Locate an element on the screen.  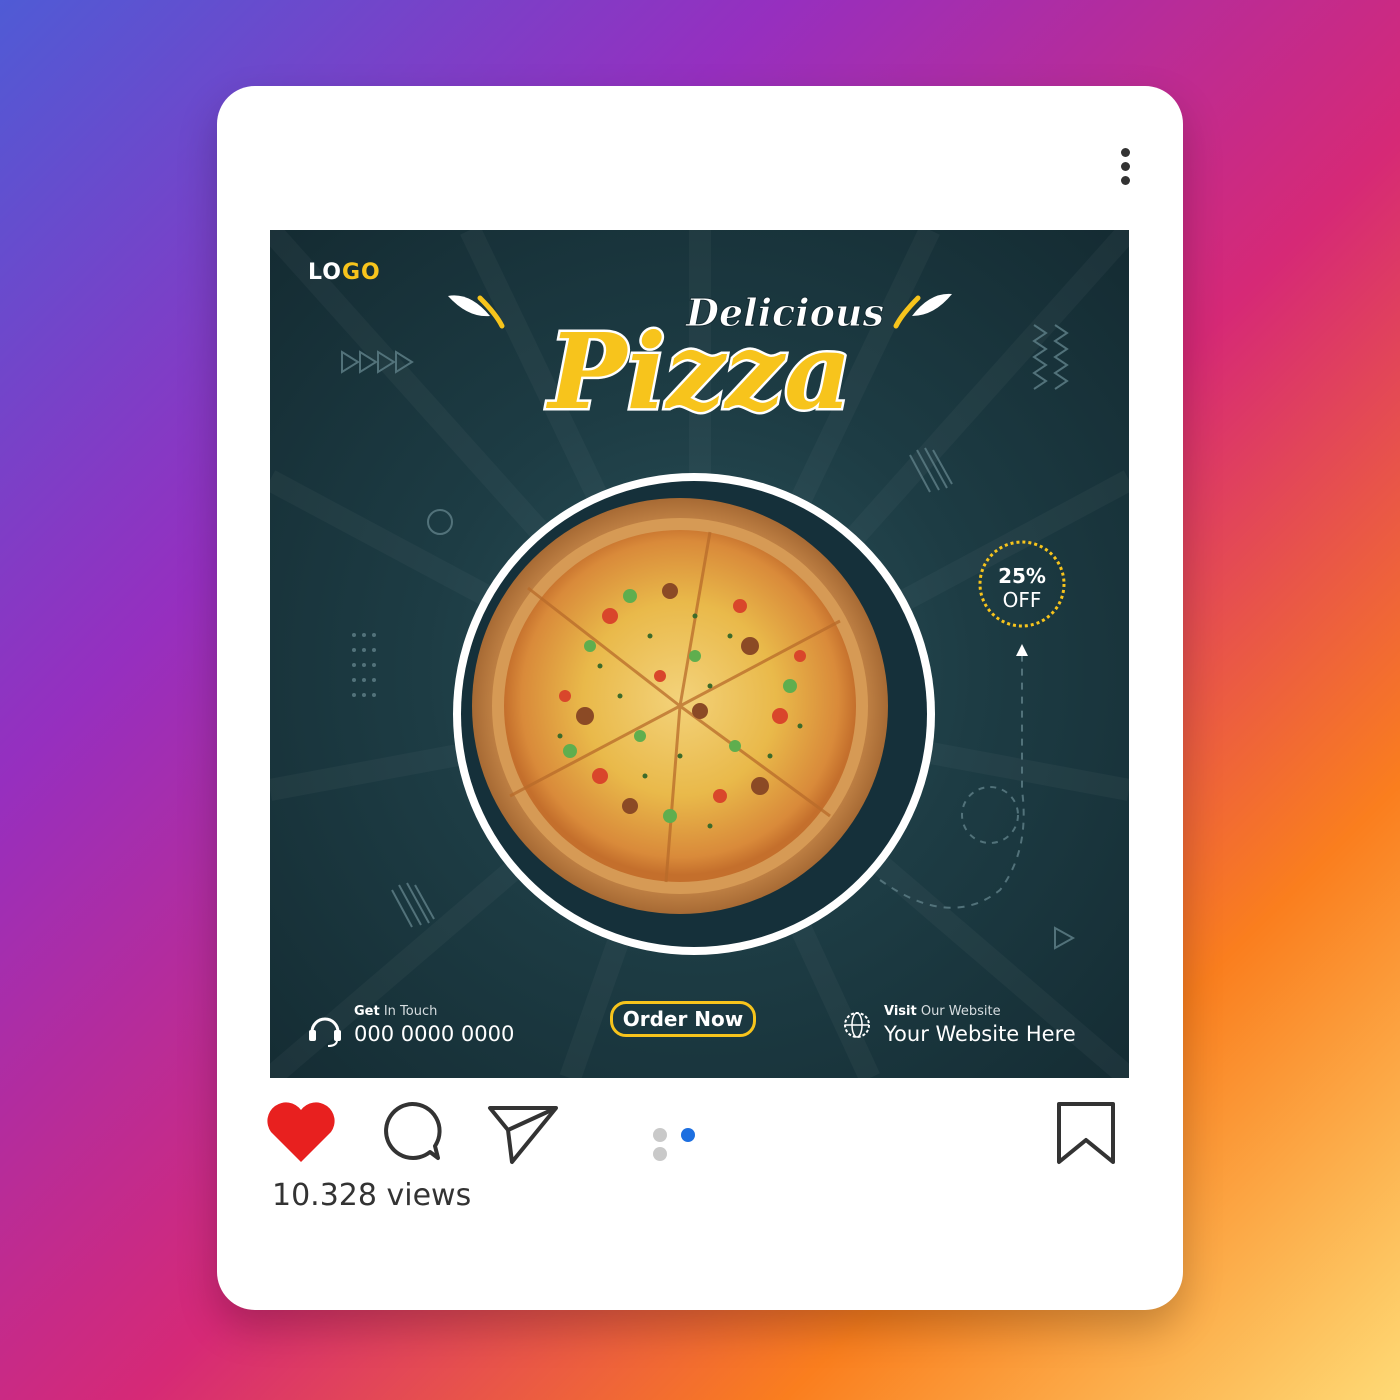
website-label: Visit Our Website is located at coordinates (942, 1011).